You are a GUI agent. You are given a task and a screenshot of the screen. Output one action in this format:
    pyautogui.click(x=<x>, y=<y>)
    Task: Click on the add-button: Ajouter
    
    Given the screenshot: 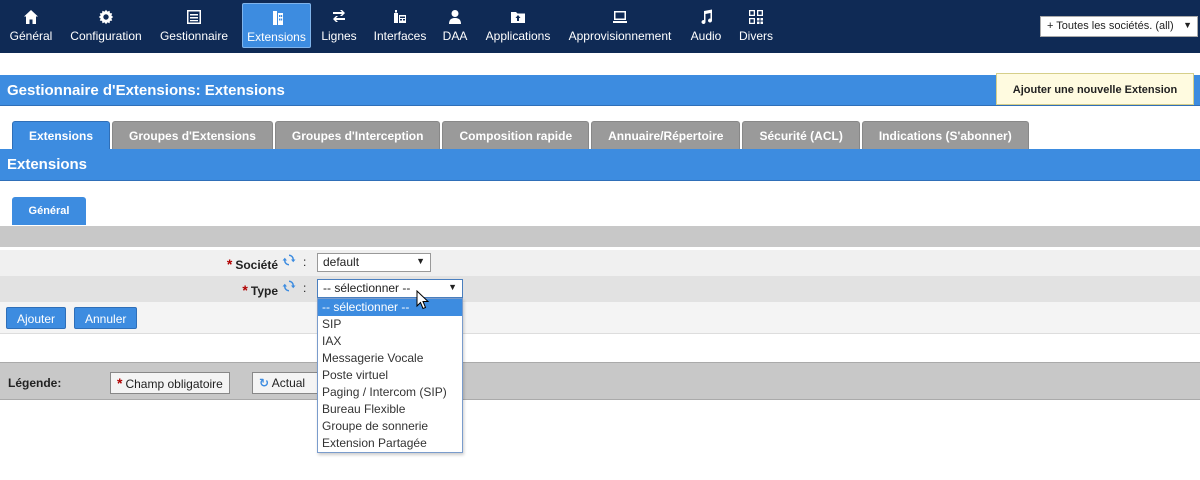 What is the action you would take?
    pyautogui.click(x=36, y=318)
    